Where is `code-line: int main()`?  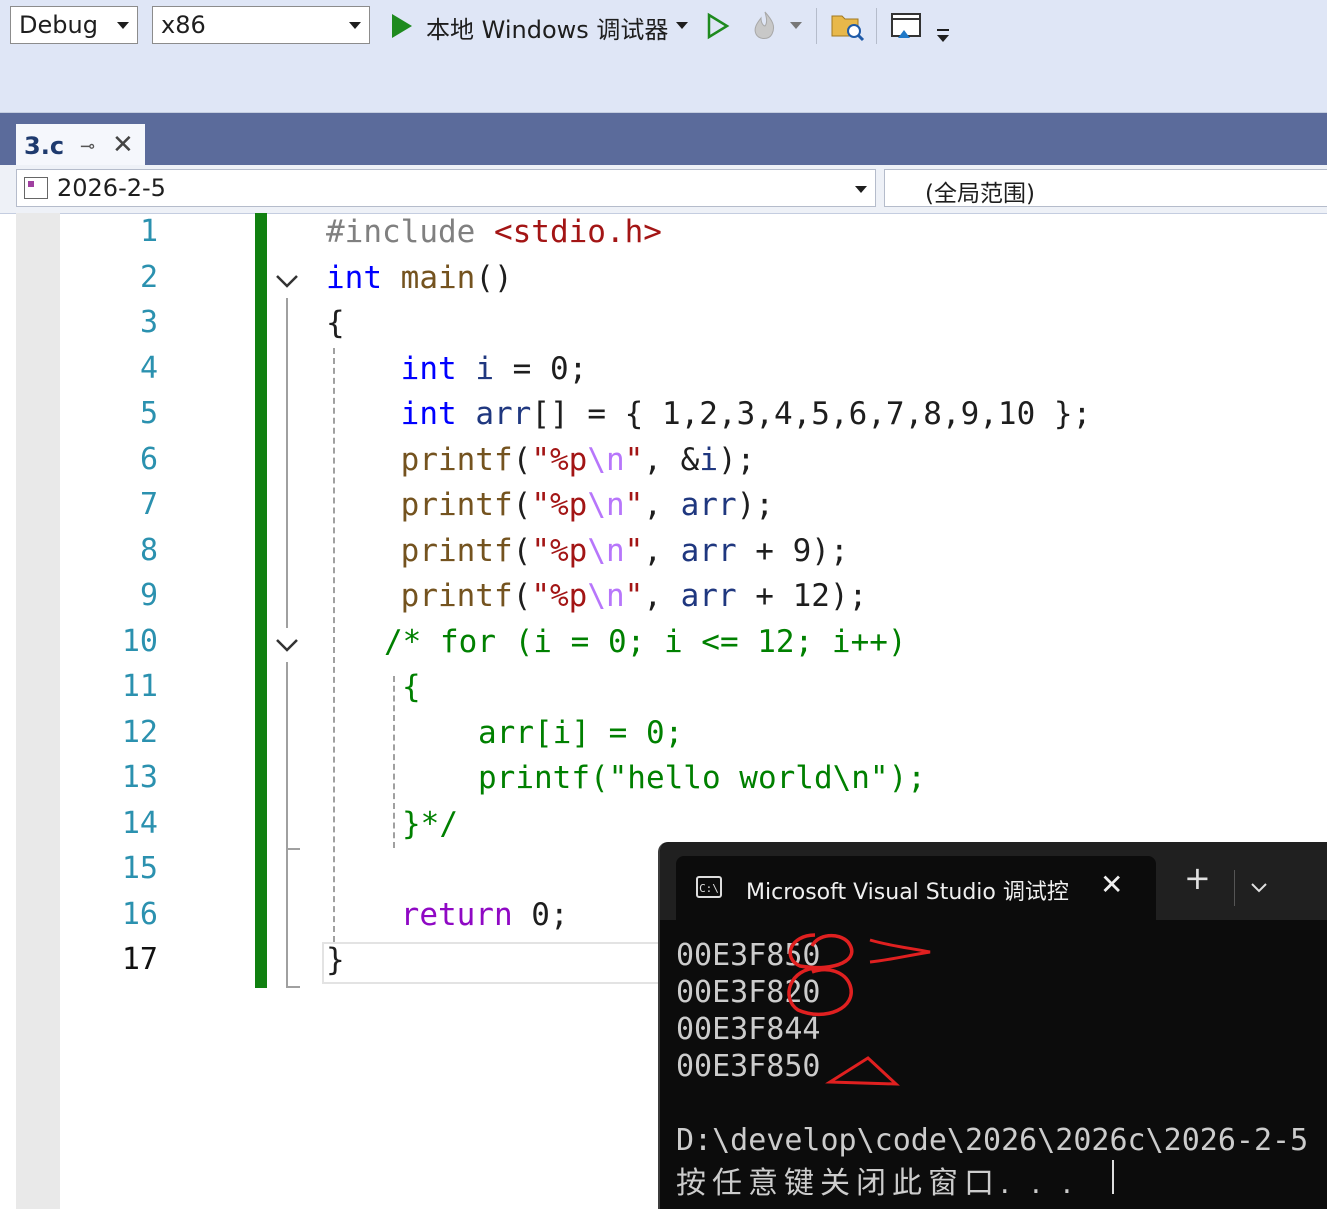
code-line: int main() is located at coordinates (419, 278).